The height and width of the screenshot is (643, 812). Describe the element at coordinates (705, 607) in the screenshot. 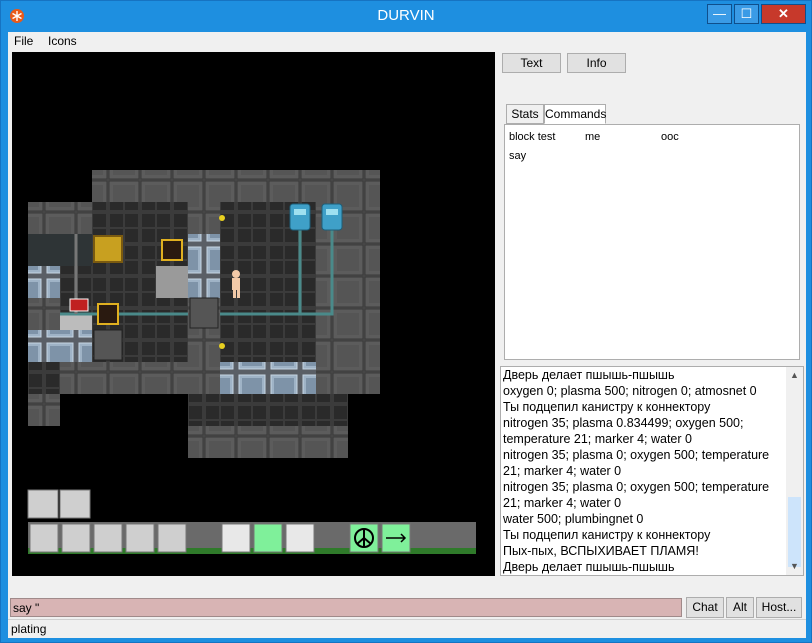

I see `chat-button: Chat` at that location.